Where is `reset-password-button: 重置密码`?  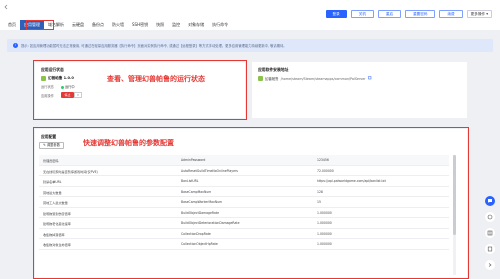 reset-password-button: 重置密码 is located at coordinates (420, 14).